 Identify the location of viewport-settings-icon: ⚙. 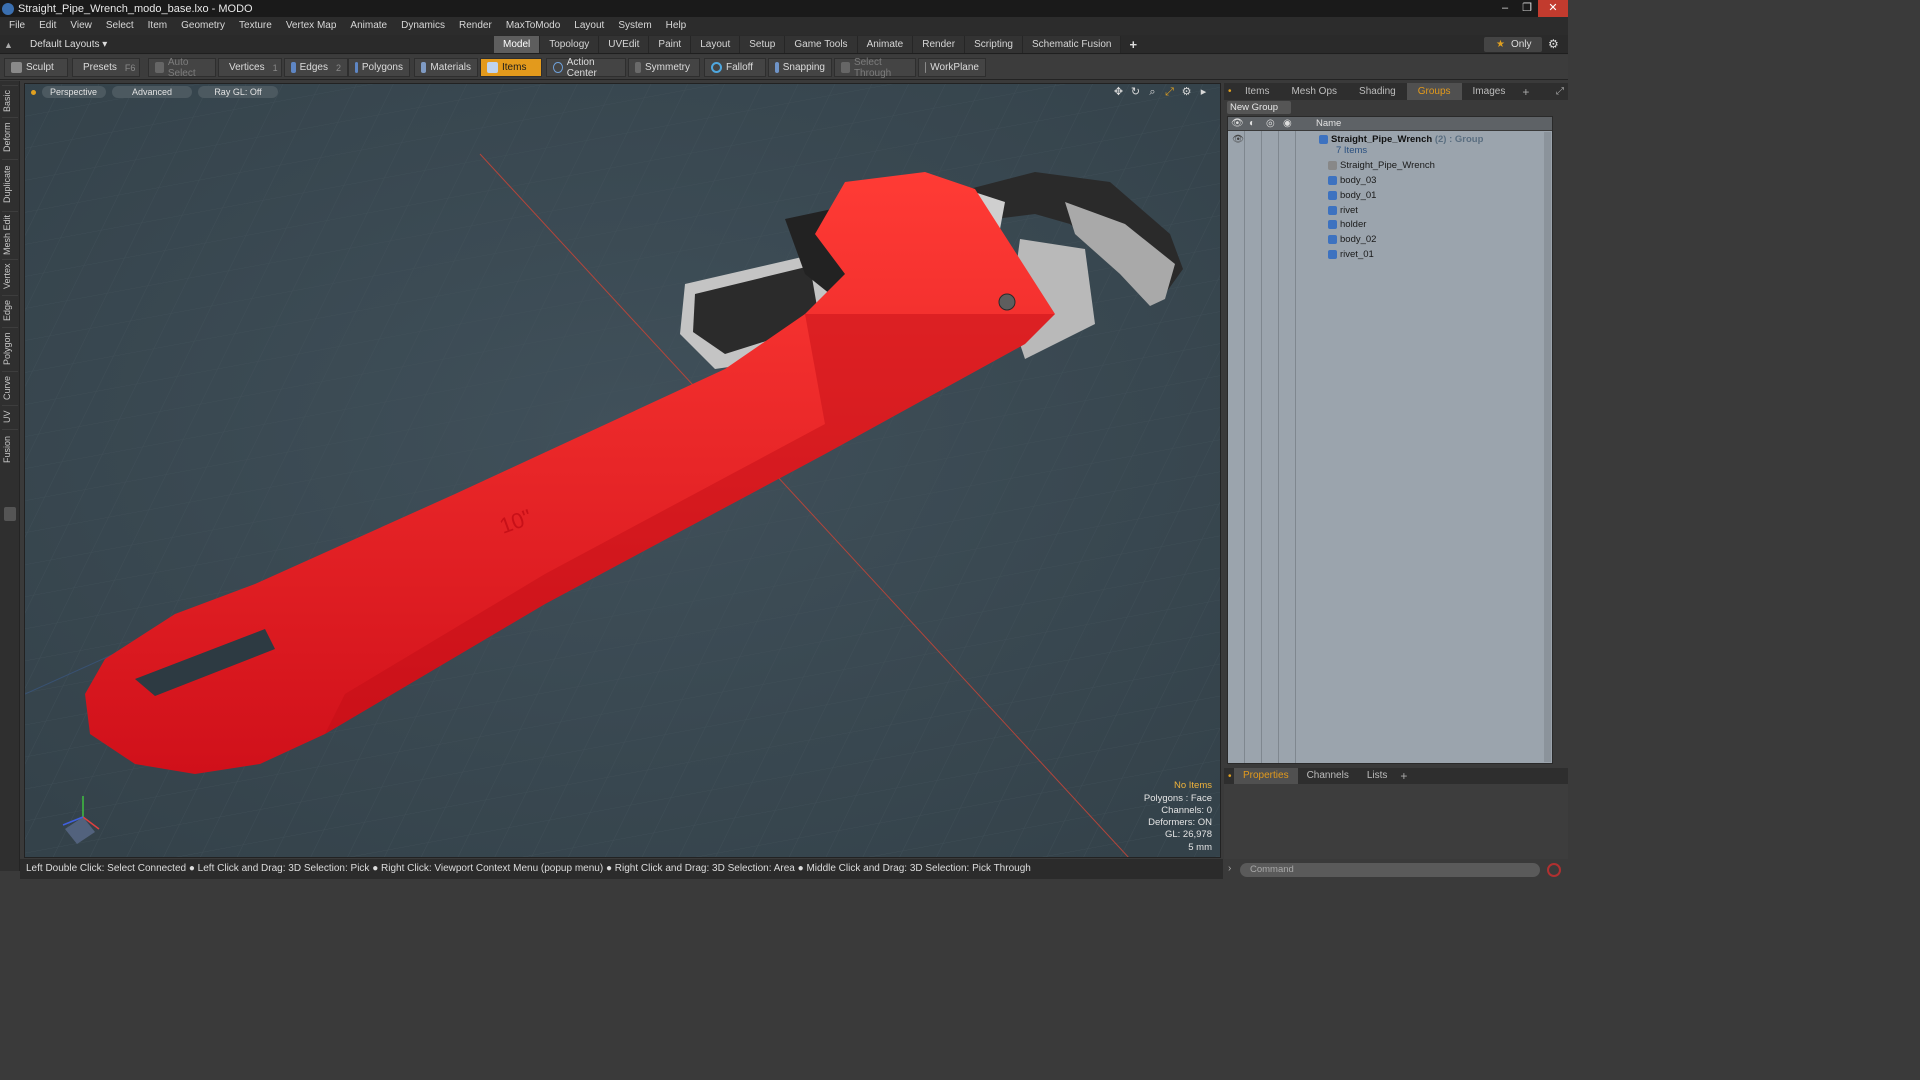
(1186, 92).